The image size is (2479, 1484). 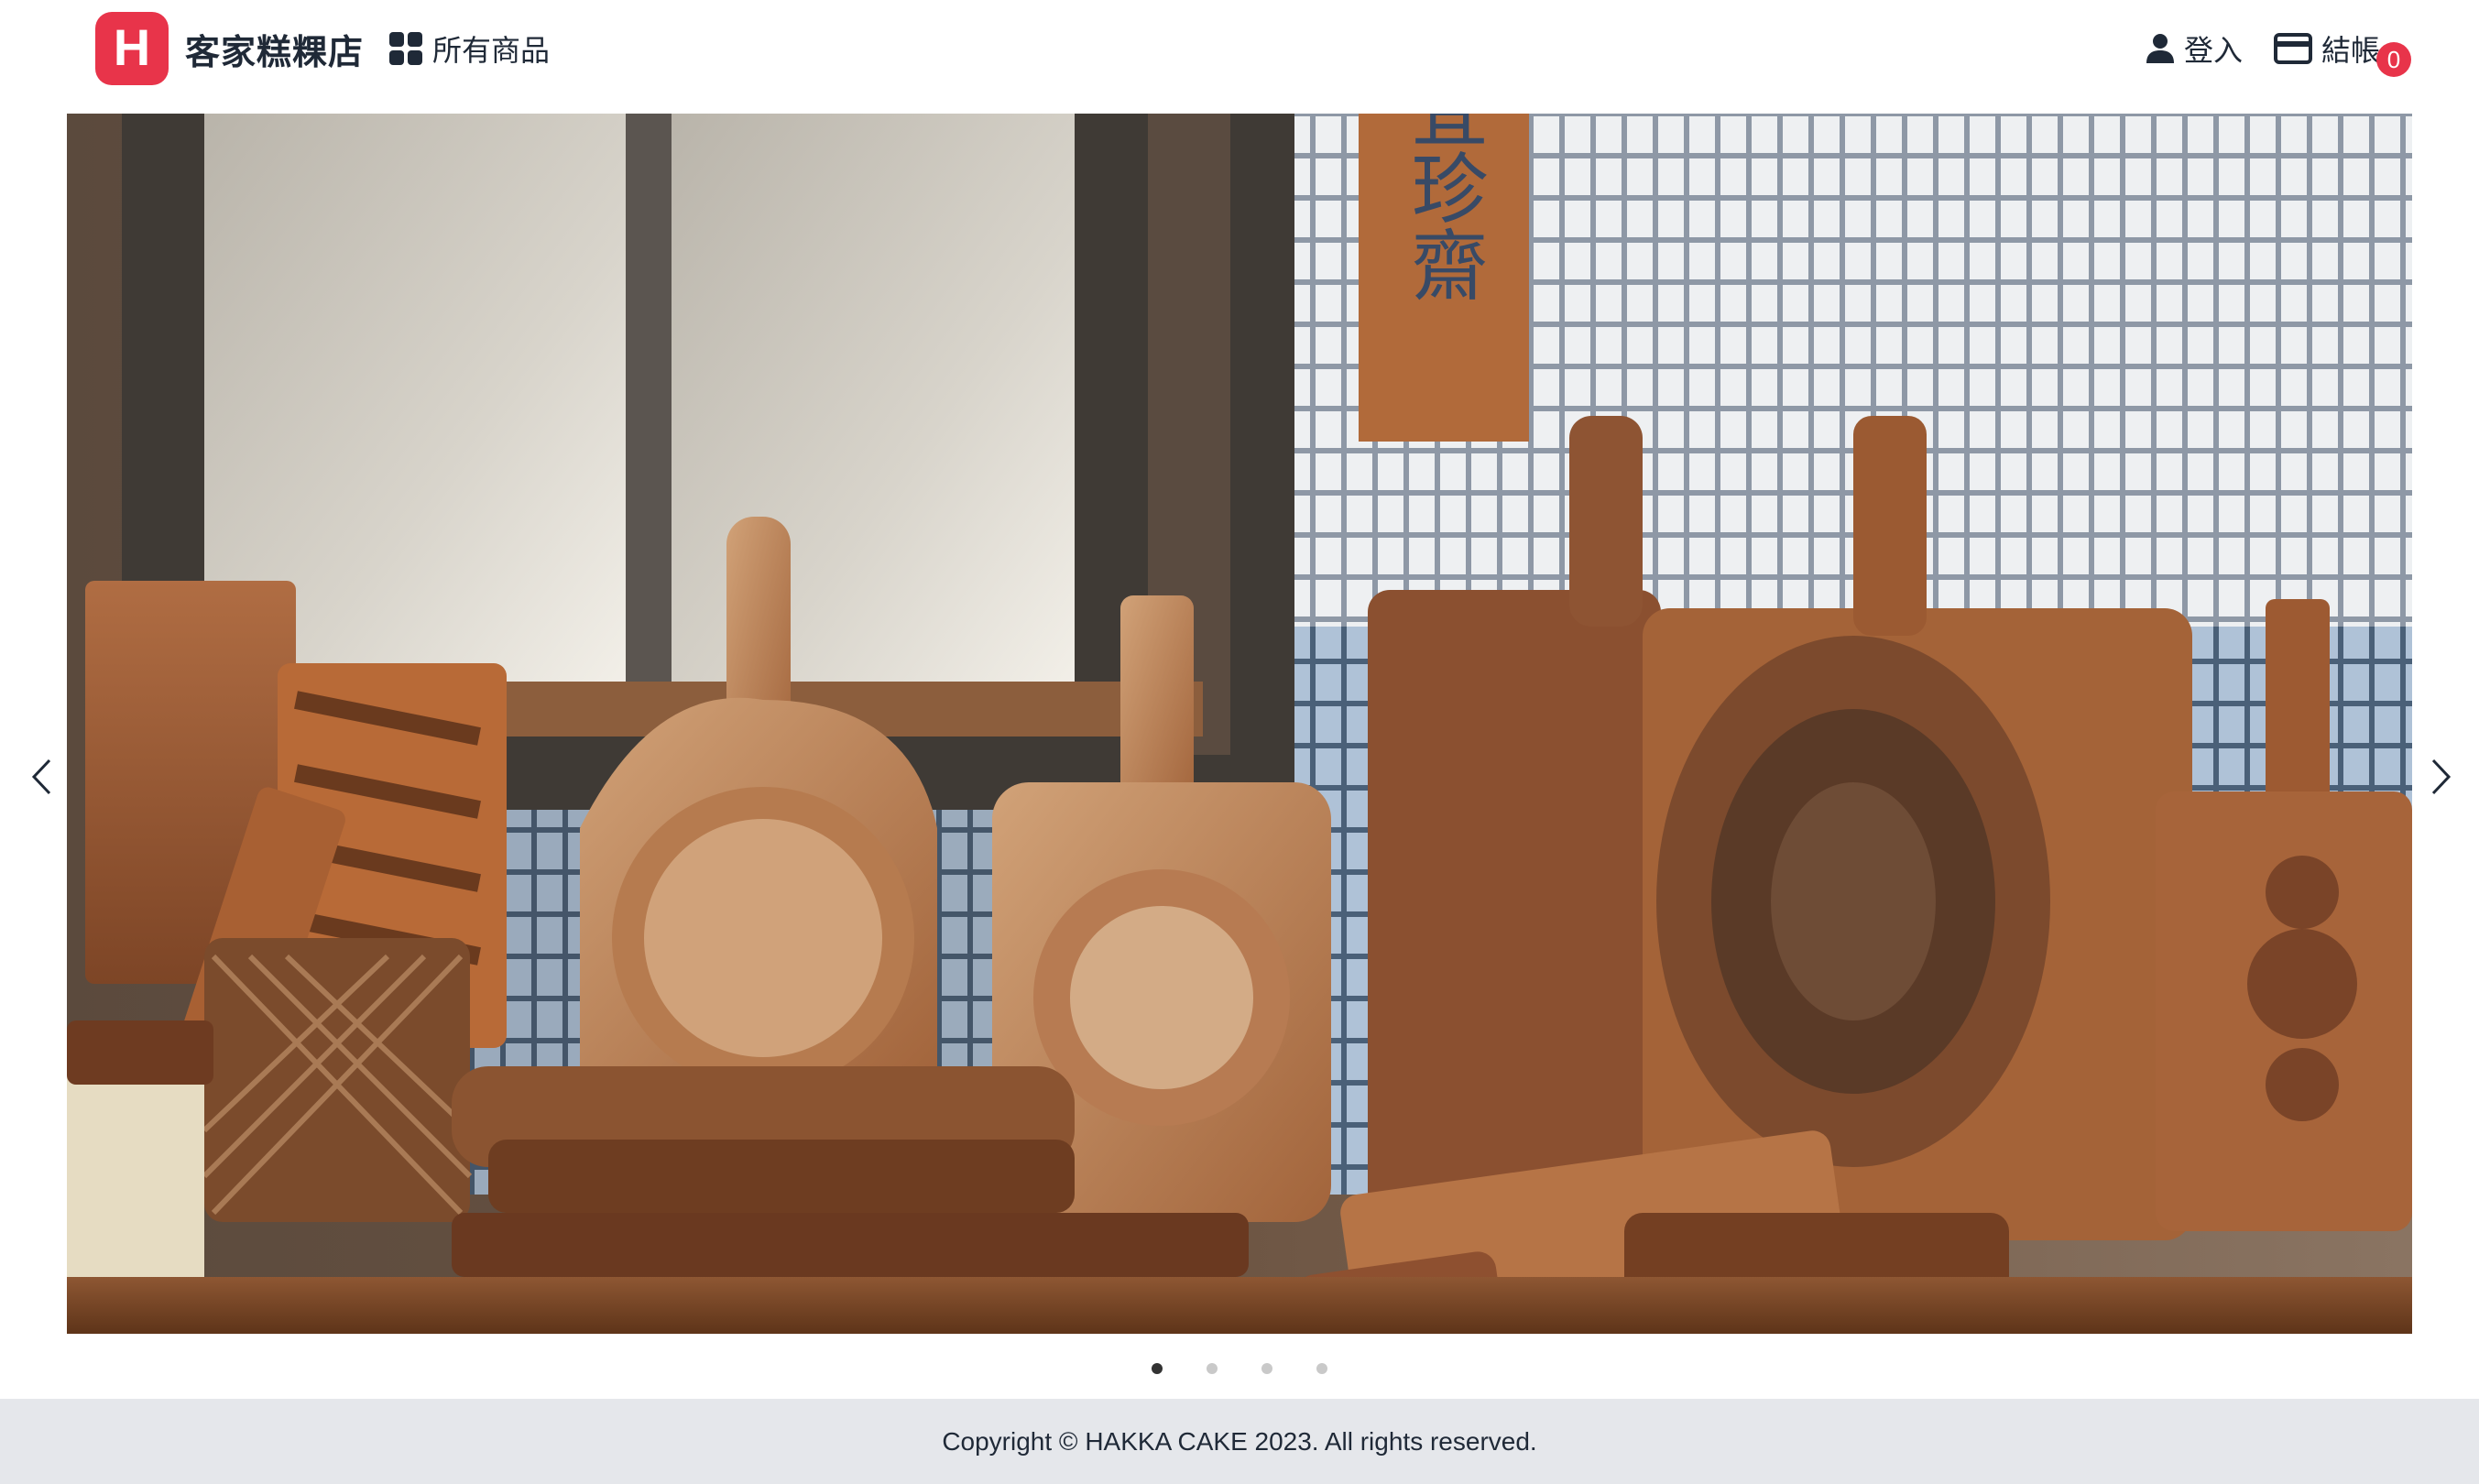 What do you see at coordinates (1444, 208) in the screenshot?
I see `sign-text: 宜珍齋` at bounding box center [1444, 208].